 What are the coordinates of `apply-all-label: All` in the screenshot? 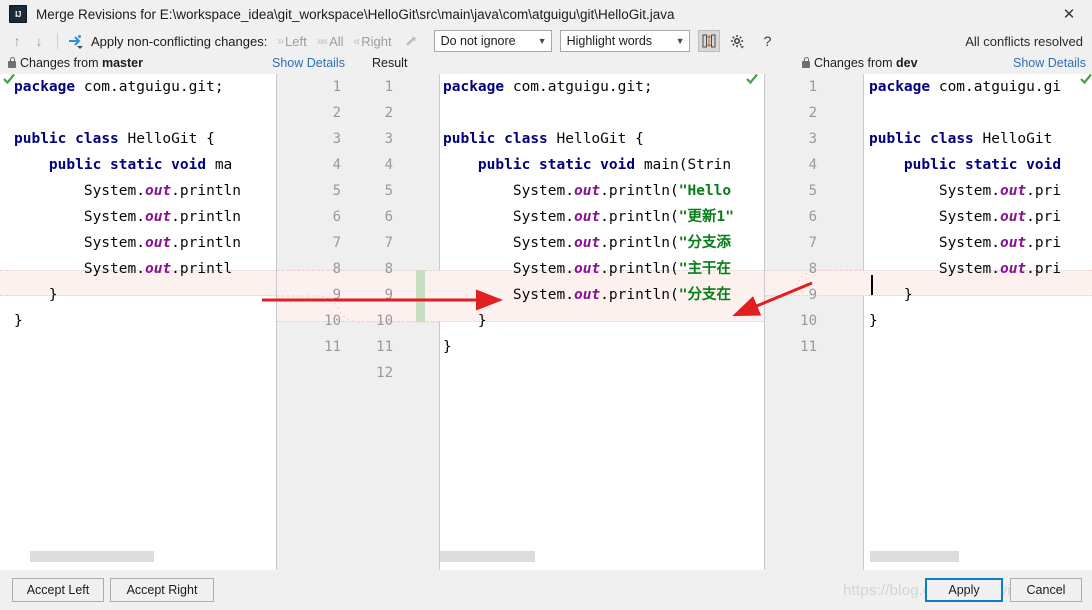 It's located at (336, 41).